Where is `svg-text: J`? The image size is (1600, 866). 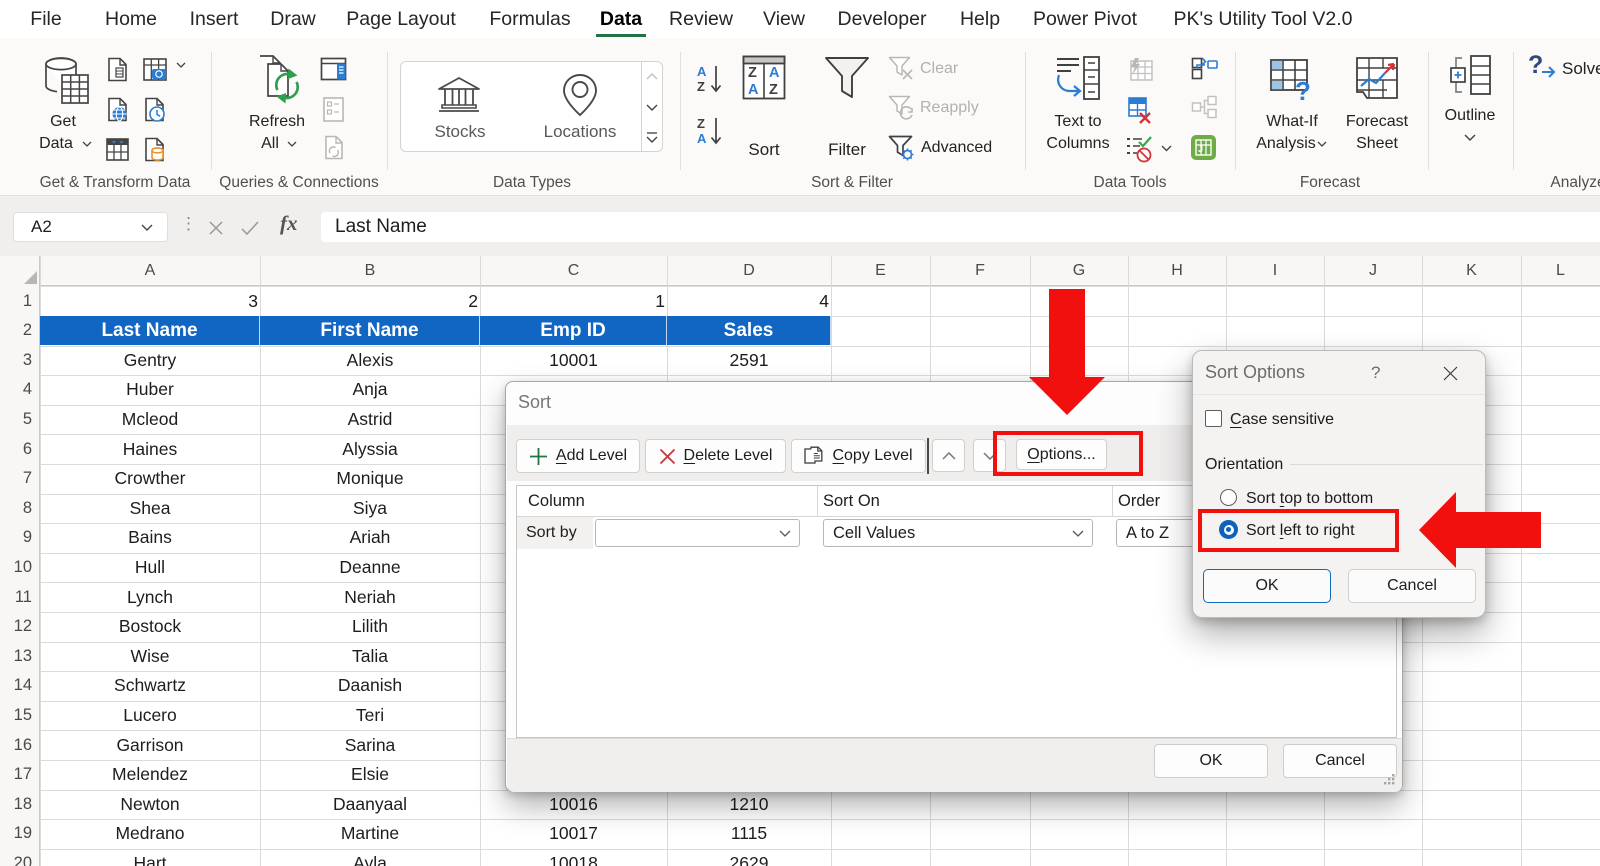 svg-text: J is located at coordinates (1200, 149).